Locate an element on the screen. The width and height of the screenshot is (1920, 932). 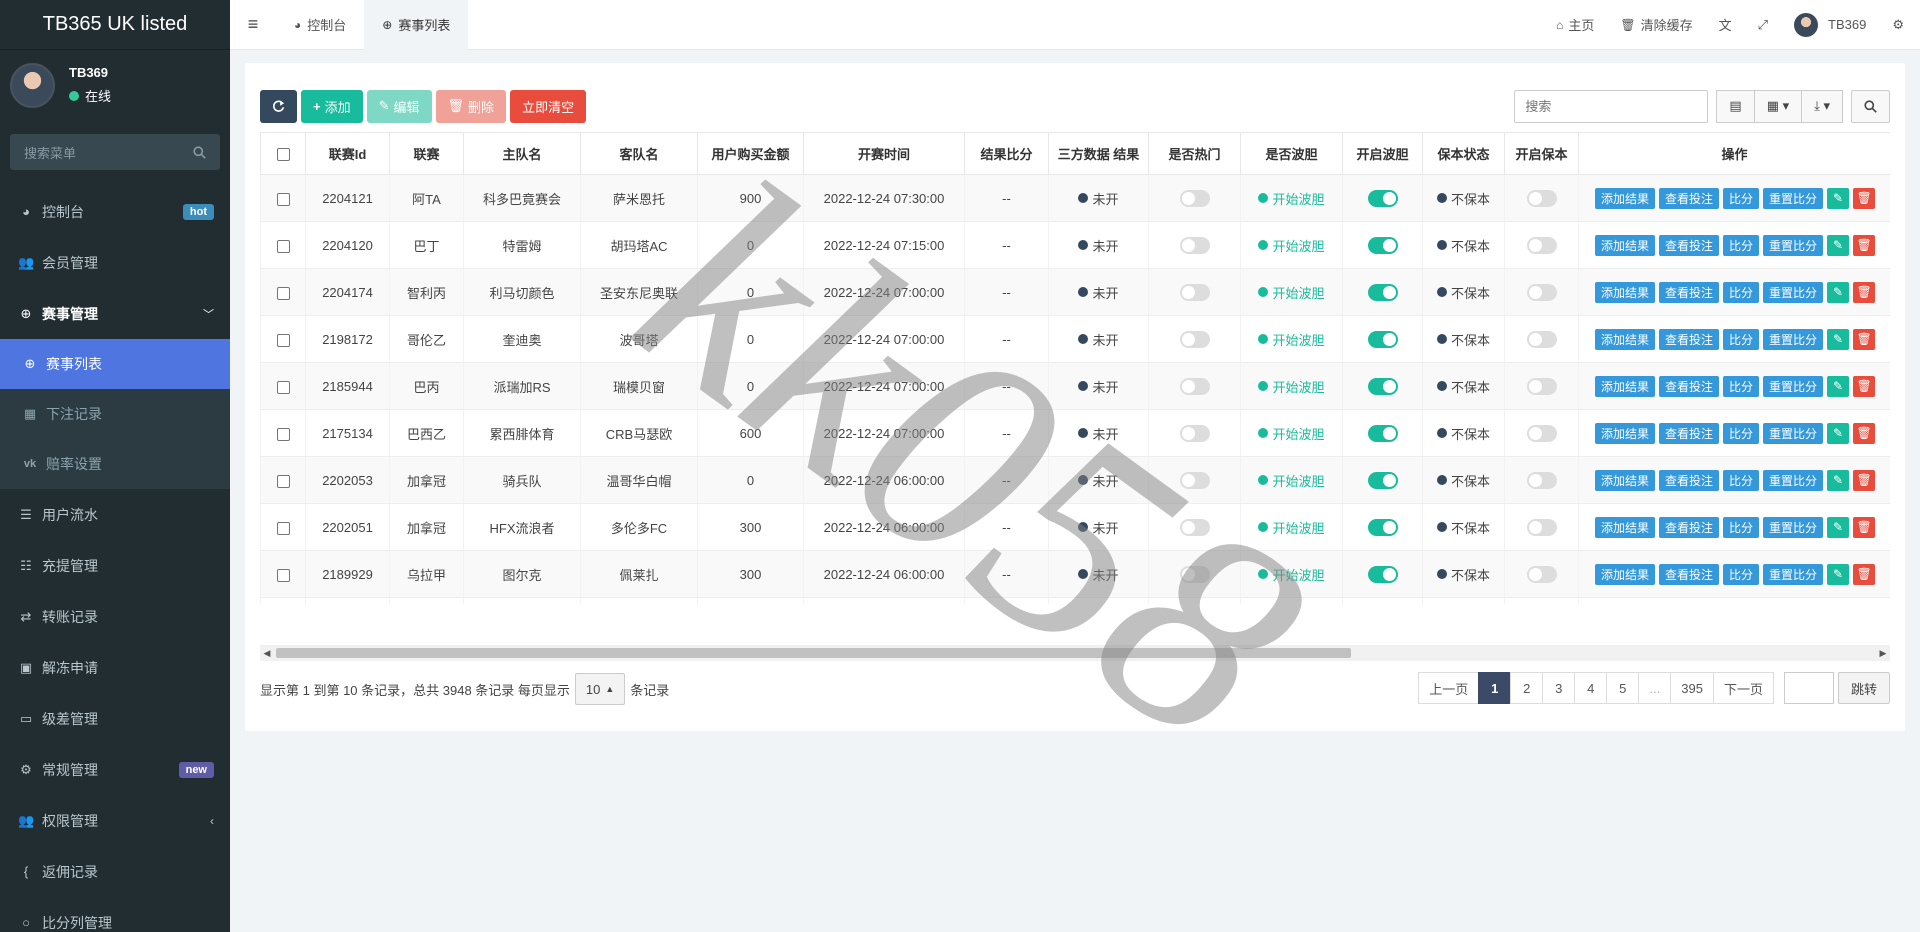
sidebar-item-odds-settings: vk 赔率设置 is located at coordinates (115, 464).